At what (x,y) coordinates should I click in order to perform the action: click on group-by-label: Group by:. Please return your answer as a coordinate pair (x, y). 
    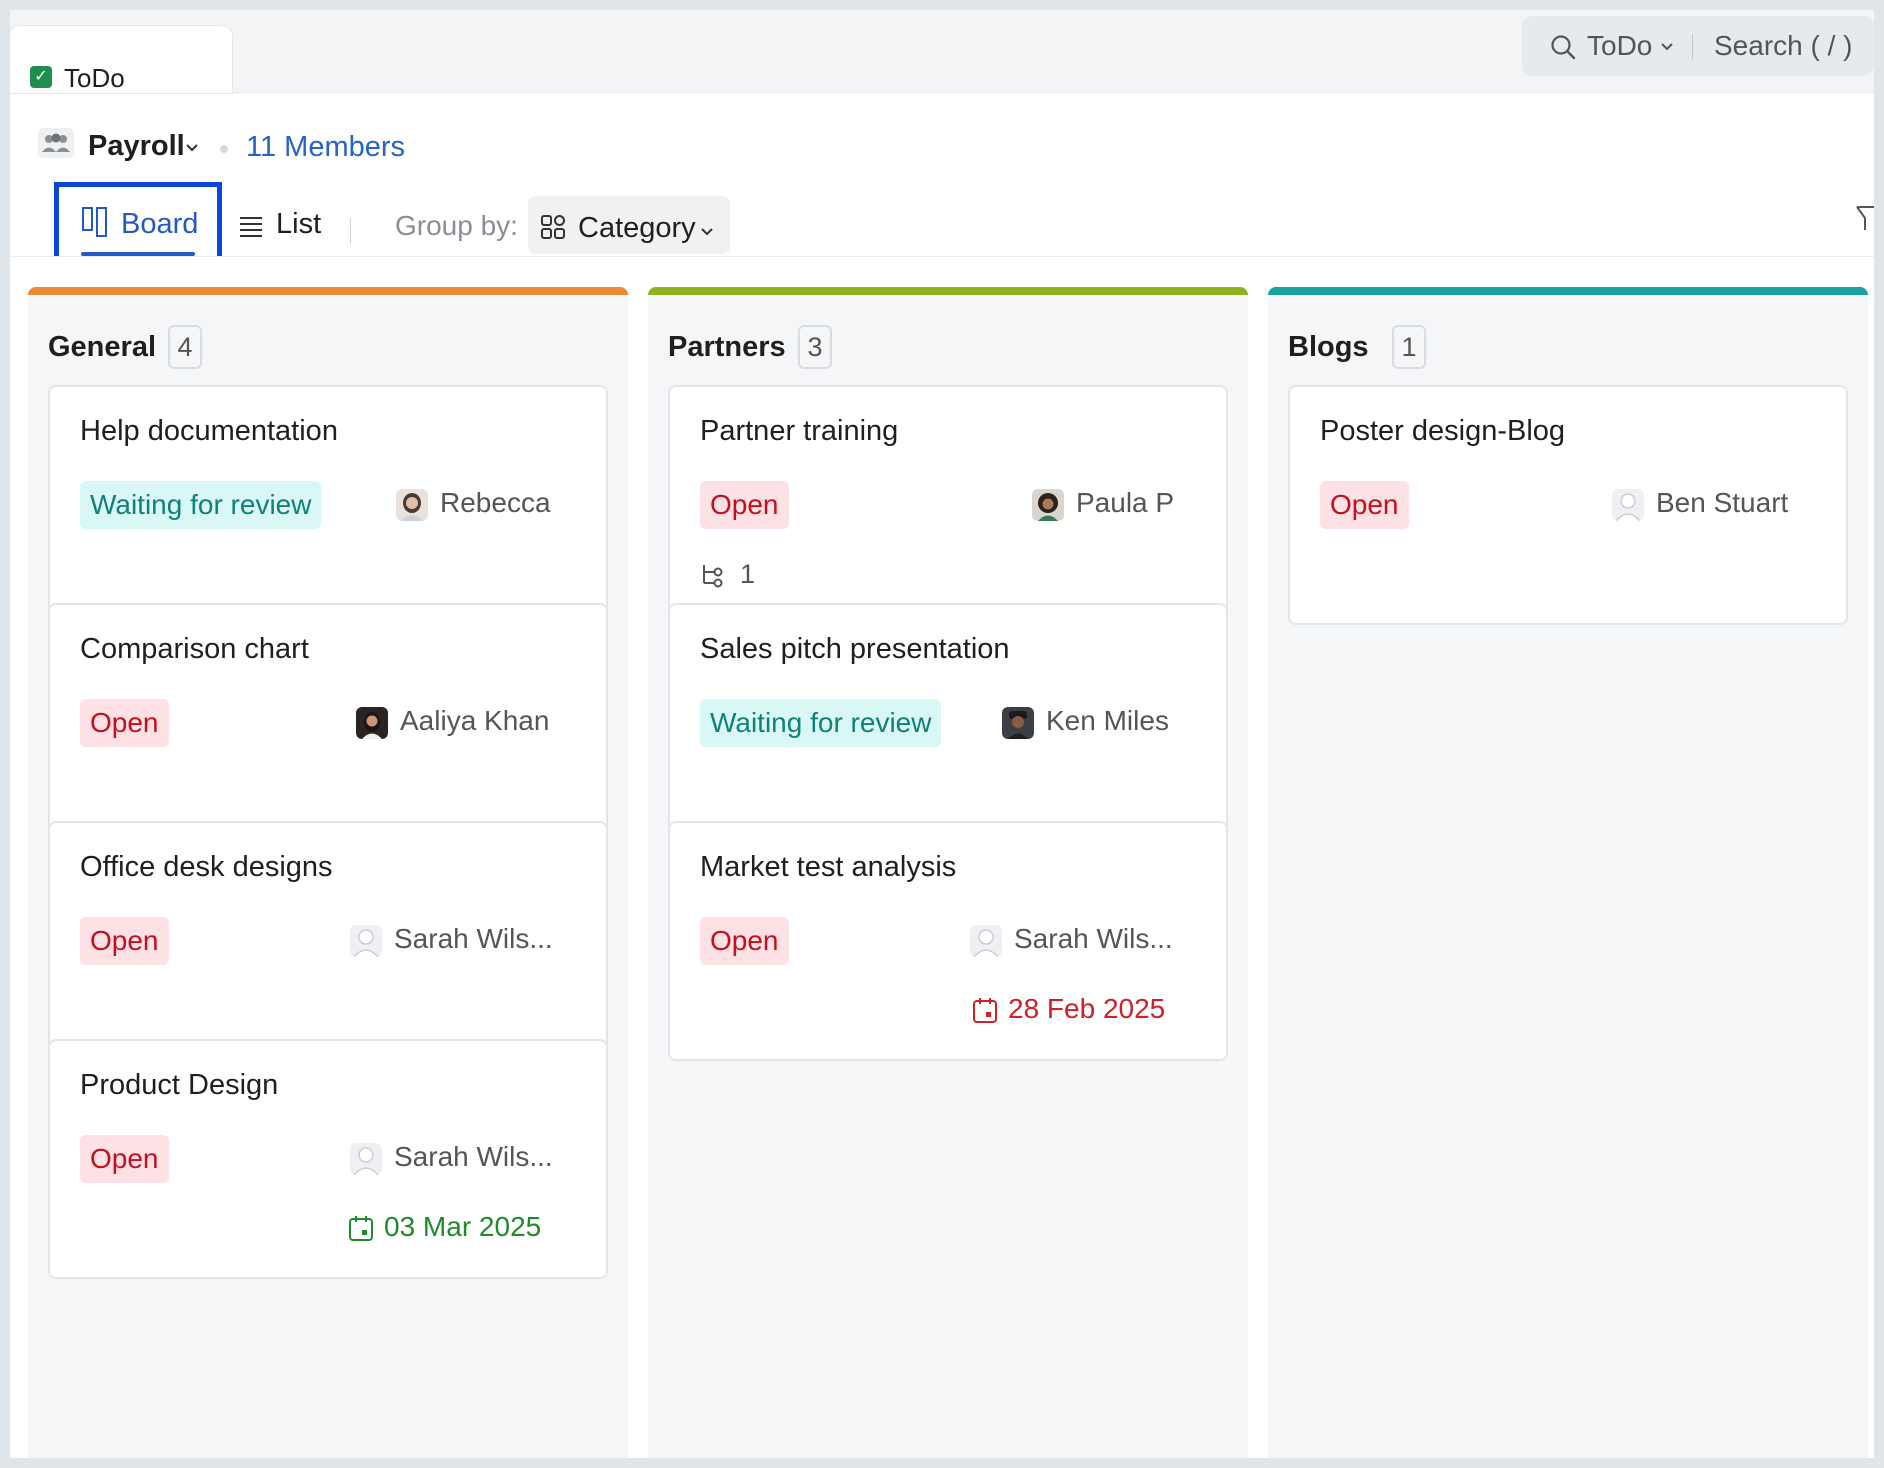
    Looking at the image, I should click on (456, 225).